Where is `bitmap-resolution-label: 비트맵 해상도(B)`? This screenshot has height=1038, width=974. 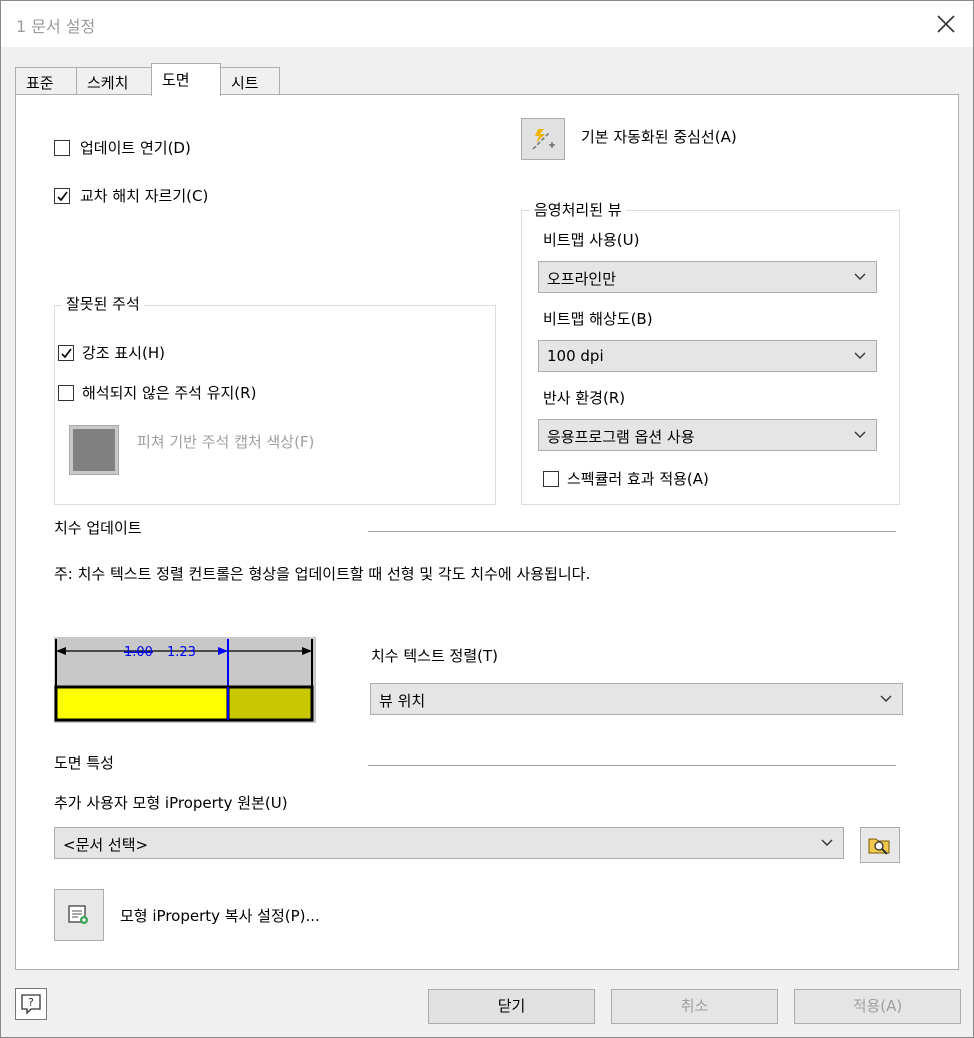
bitmap-resolution-label: 비트맵 해상도(B) is located at coordinates (598, 319).